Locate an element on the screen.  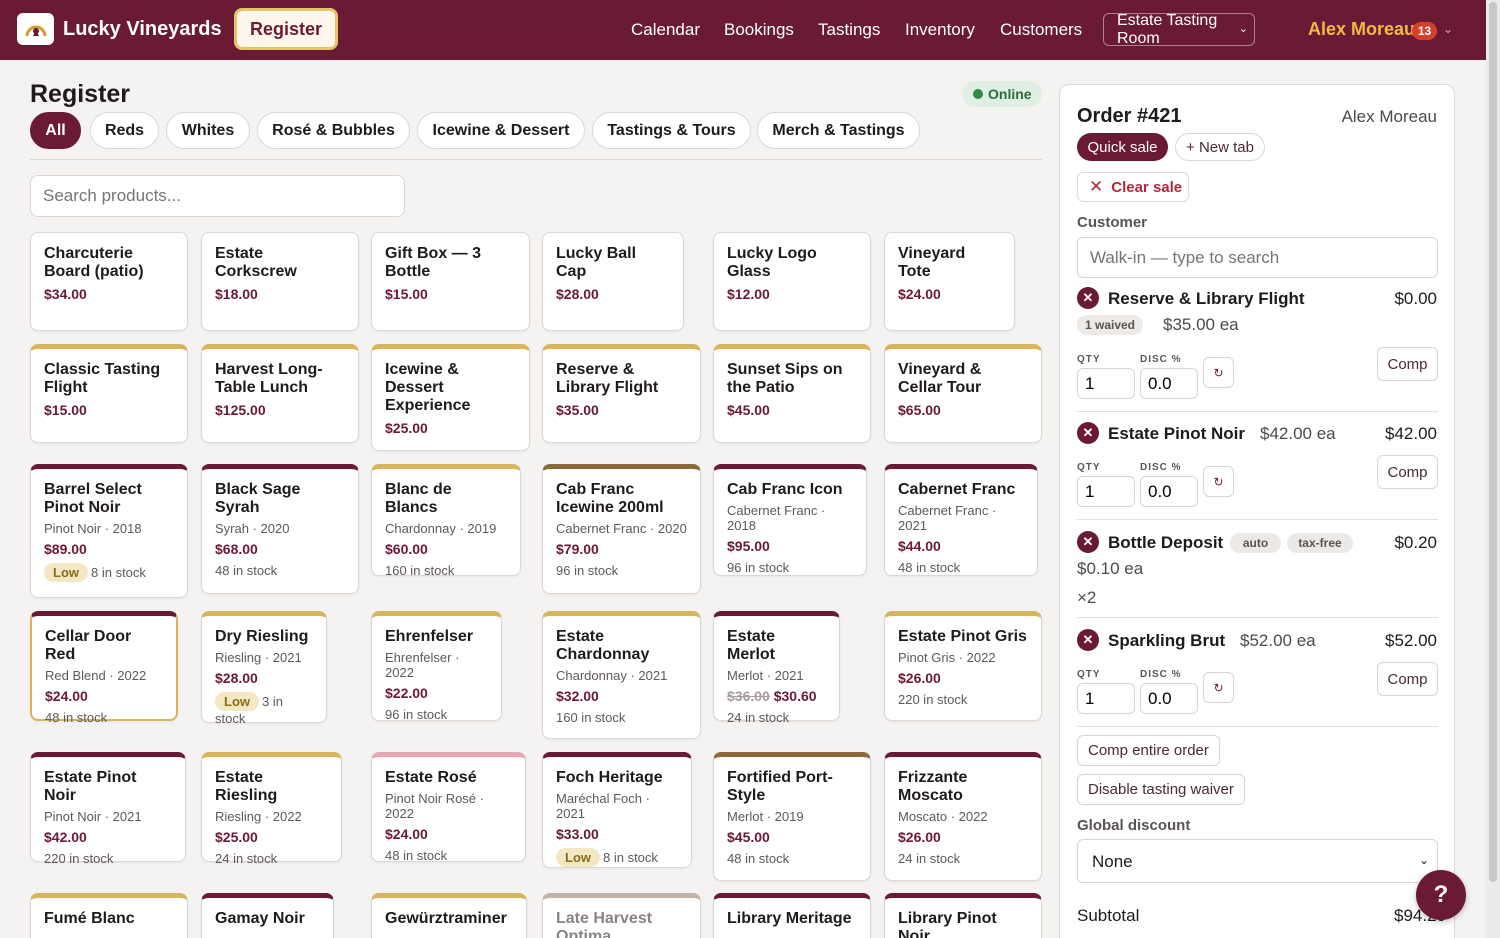
logo-icon is located at coordinates (35, 29).